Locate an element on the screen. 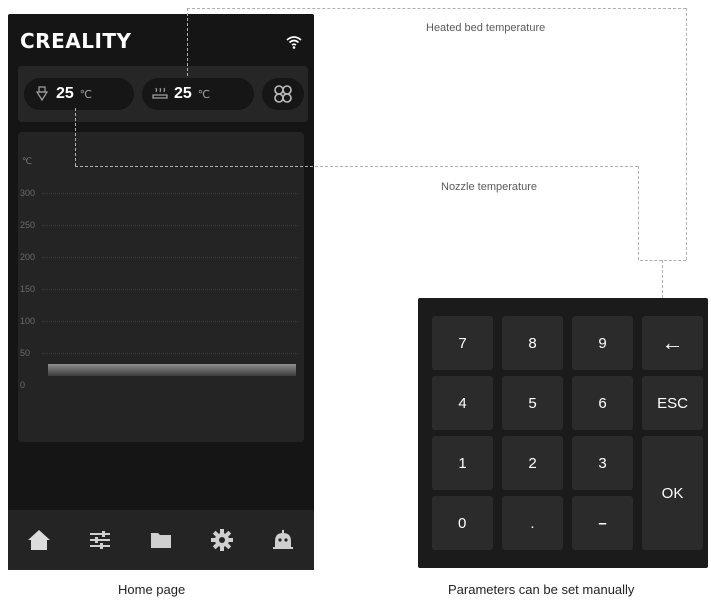  key-8: 8 is located at coordinates (532, 343).